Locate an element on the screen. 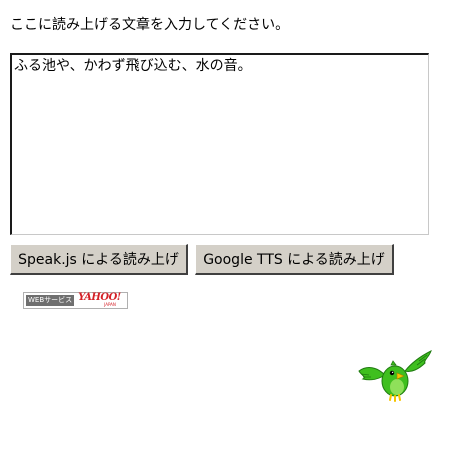 The height and width of the screenshot is (465, 465). yahoo-logo-subtext: JAPAN is located at coordinates (110, 304).